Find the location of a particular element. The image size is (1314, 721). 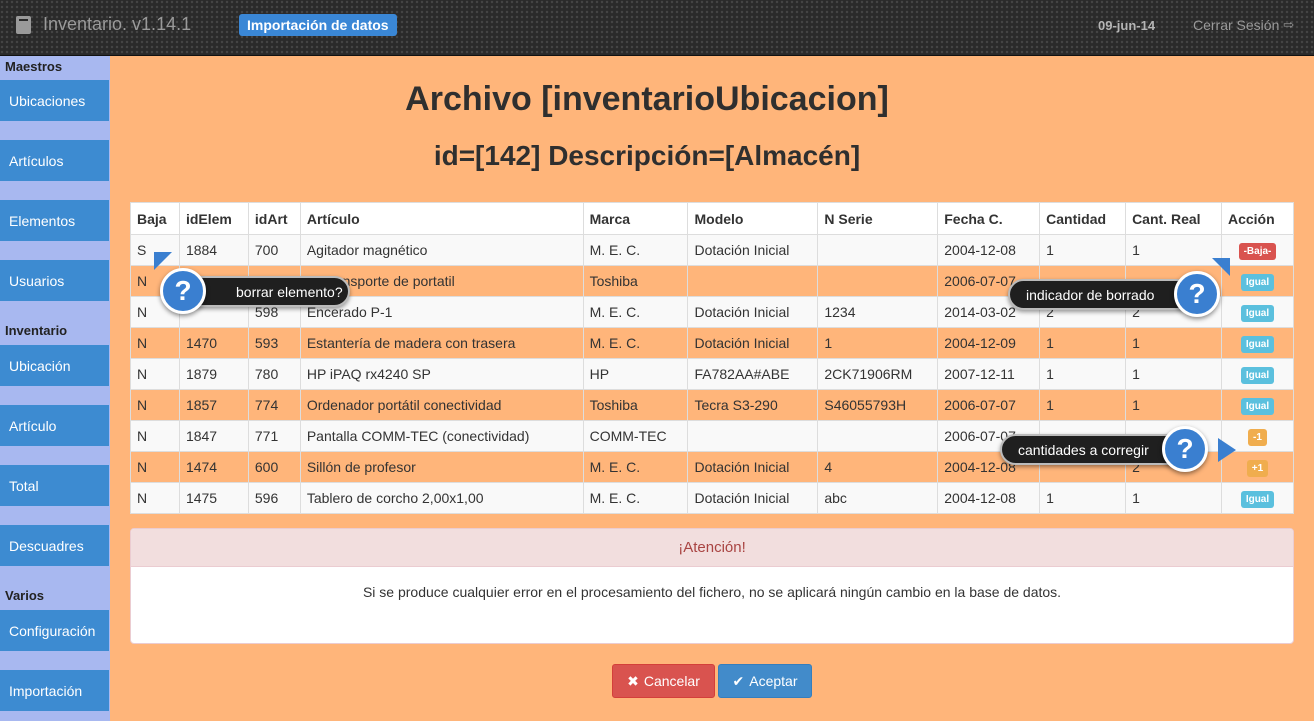

cell-articulo: HP iPAQ rx4240 SP is located at coordinates (441, 374).